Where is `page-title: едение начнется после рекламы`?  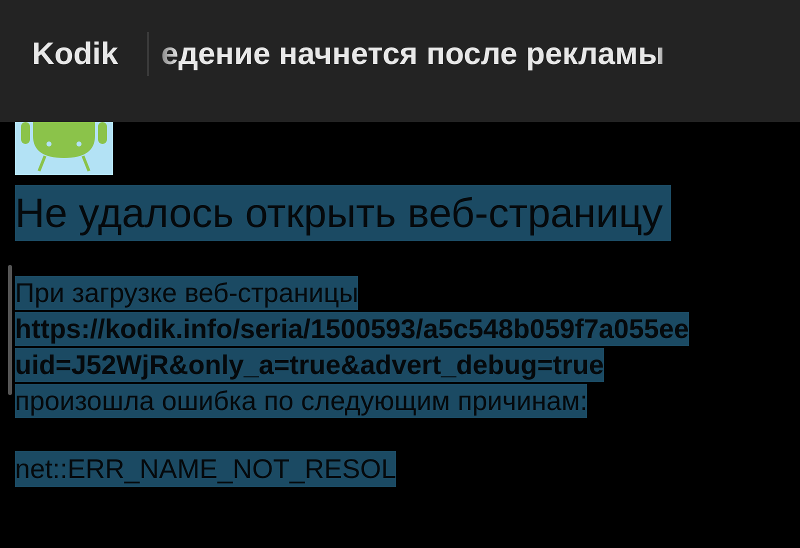 page-title: едение начнется после рекламы is located at coordinates (413, 54).